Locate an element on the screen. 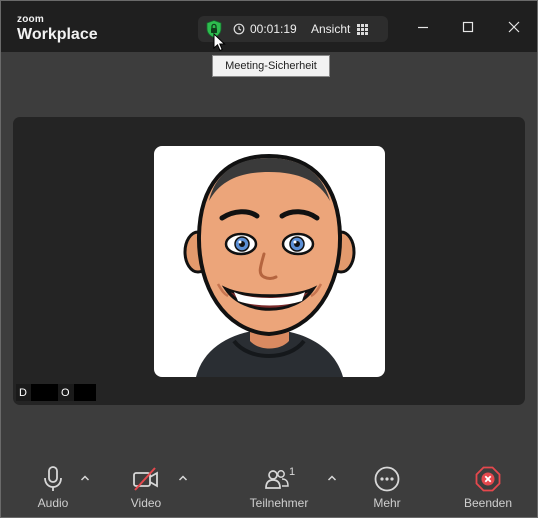 The height and width of the screenshot is (518, 538). video-options-chevron-up-icon is located at coordinates (183, 478).